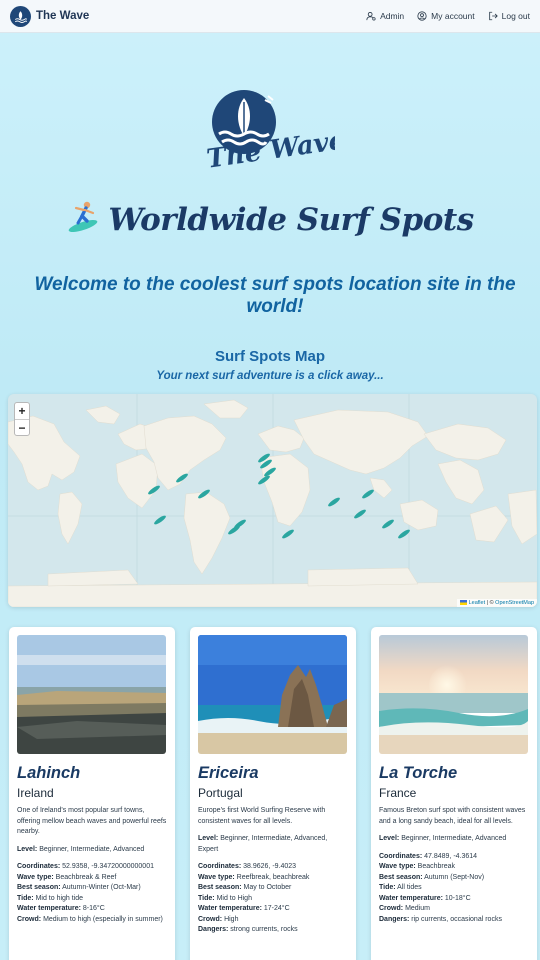 The image size is (540, 960). What do you see at coordinates (477, 603) in the screenshot?
I see `leaflet-link: Leaflet` at bounding box center [477, 603].